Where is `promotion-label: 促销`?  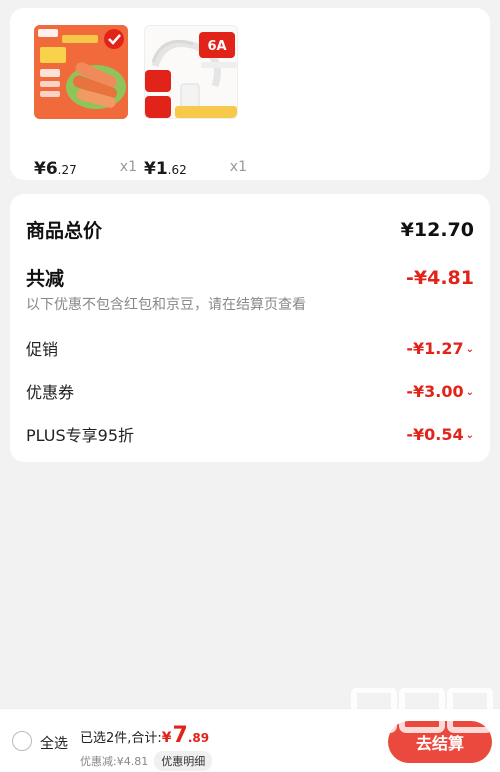 promotion-label: 促销 is located at coordinates (42, 349).